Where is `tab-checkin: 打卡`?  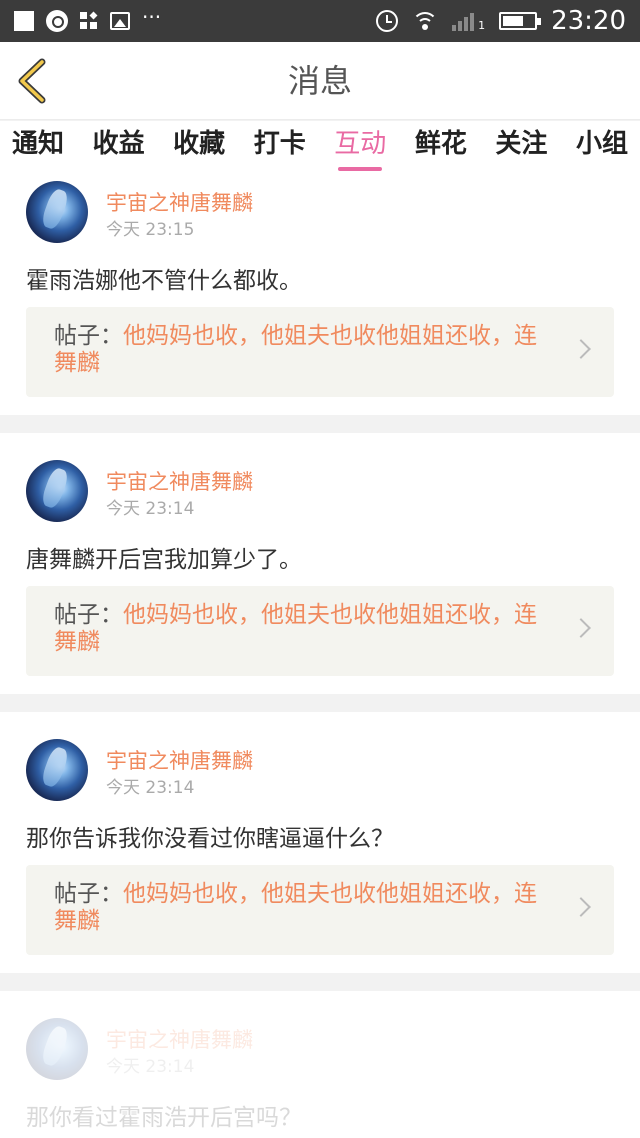 tab-checkin: 打卡 is located at coordinates (280, 147).